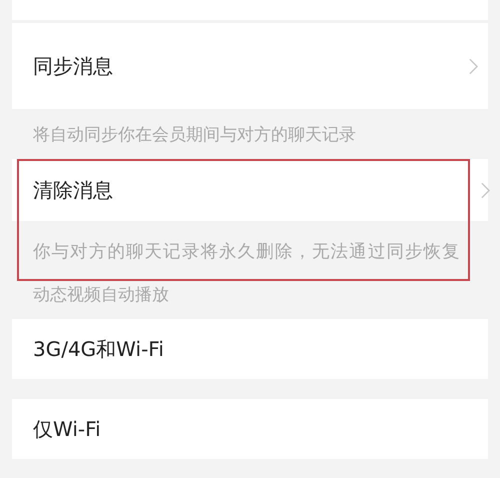  What do you see at coordinates (194, 135) in the screenshot?
I see `setting-description: 将自动同步你在会员期间与对方的聊天记录` at bounding box center [194, 135].